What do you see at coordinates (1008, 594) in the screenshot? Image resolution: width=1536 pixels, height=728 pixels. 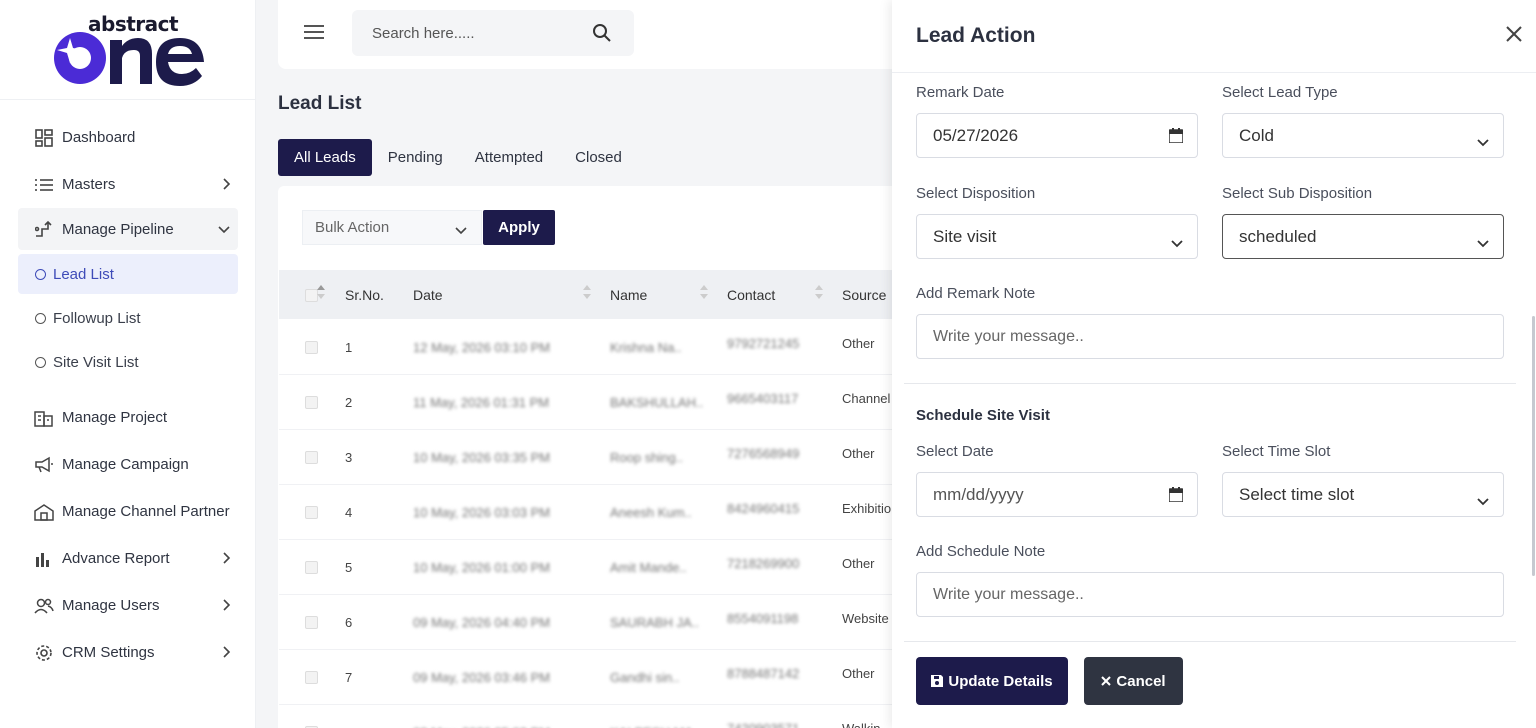 I see `schedule-note-placeholder: Write your message..` at bounding box center [1008, 594].